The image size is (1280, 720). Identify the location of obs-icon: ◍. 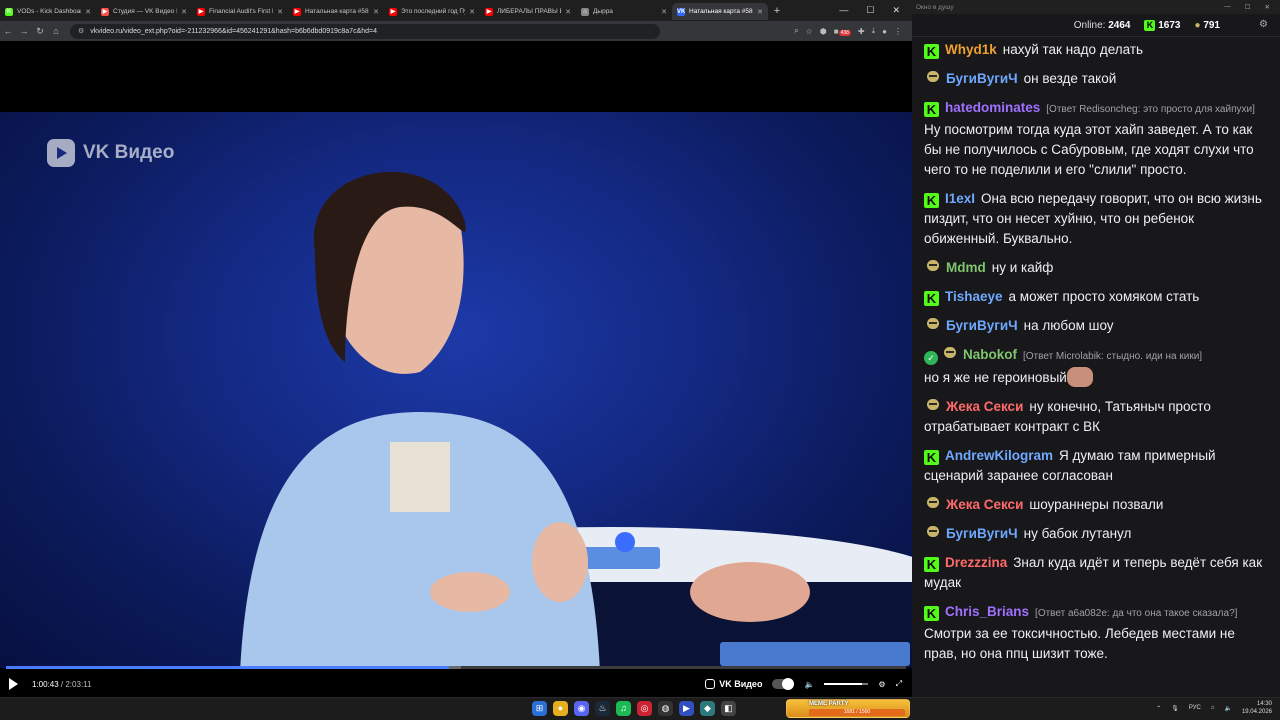
(665, 708).